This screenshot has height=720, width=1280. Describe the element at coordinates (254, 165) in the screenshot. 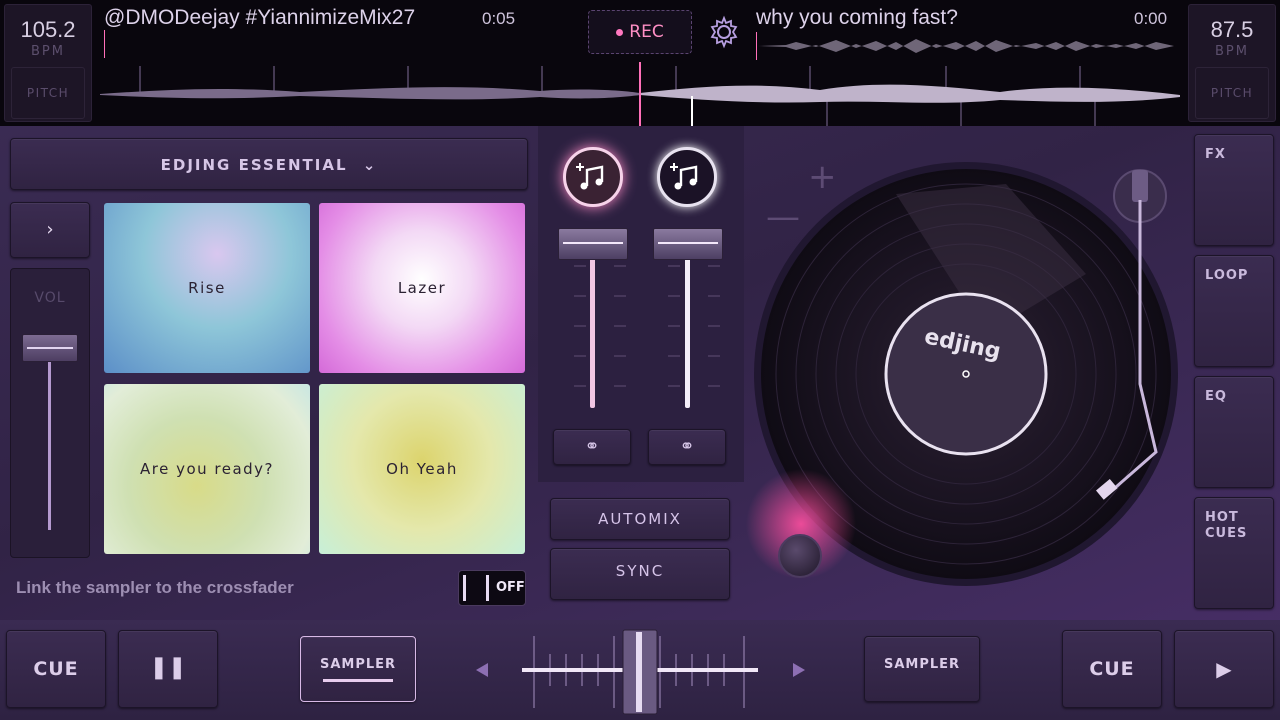

I see `sample-pack-name: EDJING ESSENTIAL` at that location.